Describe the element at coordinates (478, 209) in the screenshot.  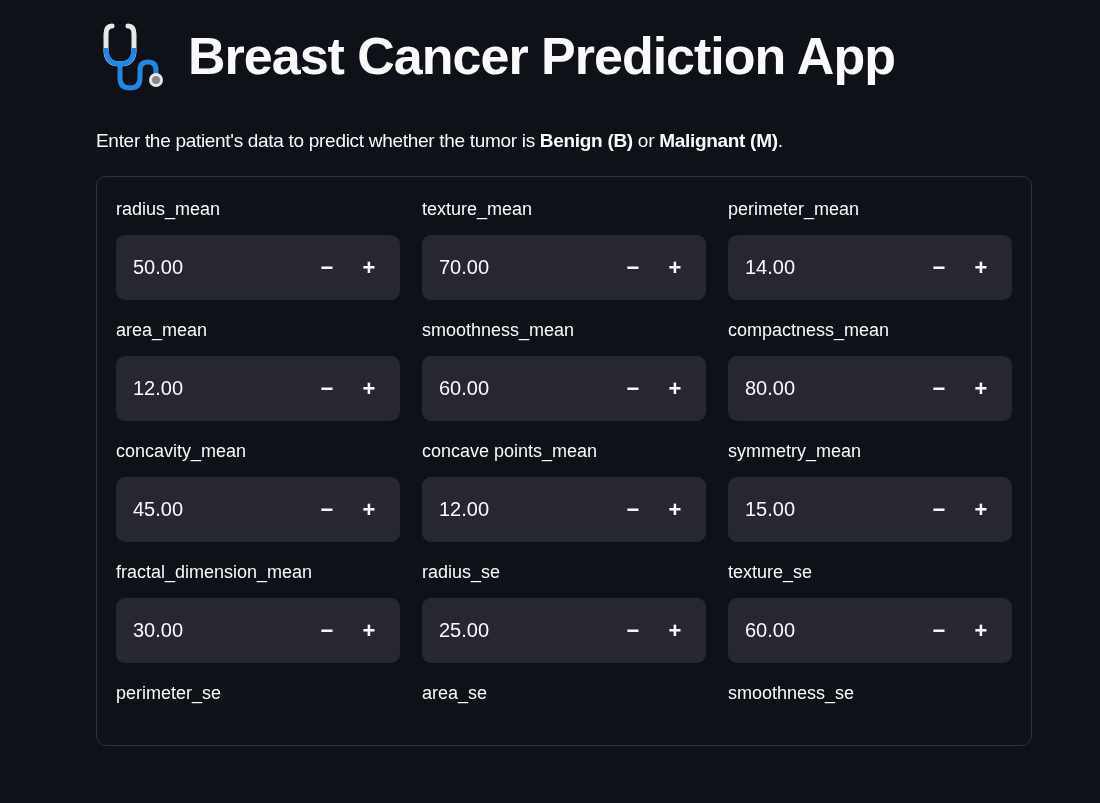
I see `field-label: texture_mean` at that location.